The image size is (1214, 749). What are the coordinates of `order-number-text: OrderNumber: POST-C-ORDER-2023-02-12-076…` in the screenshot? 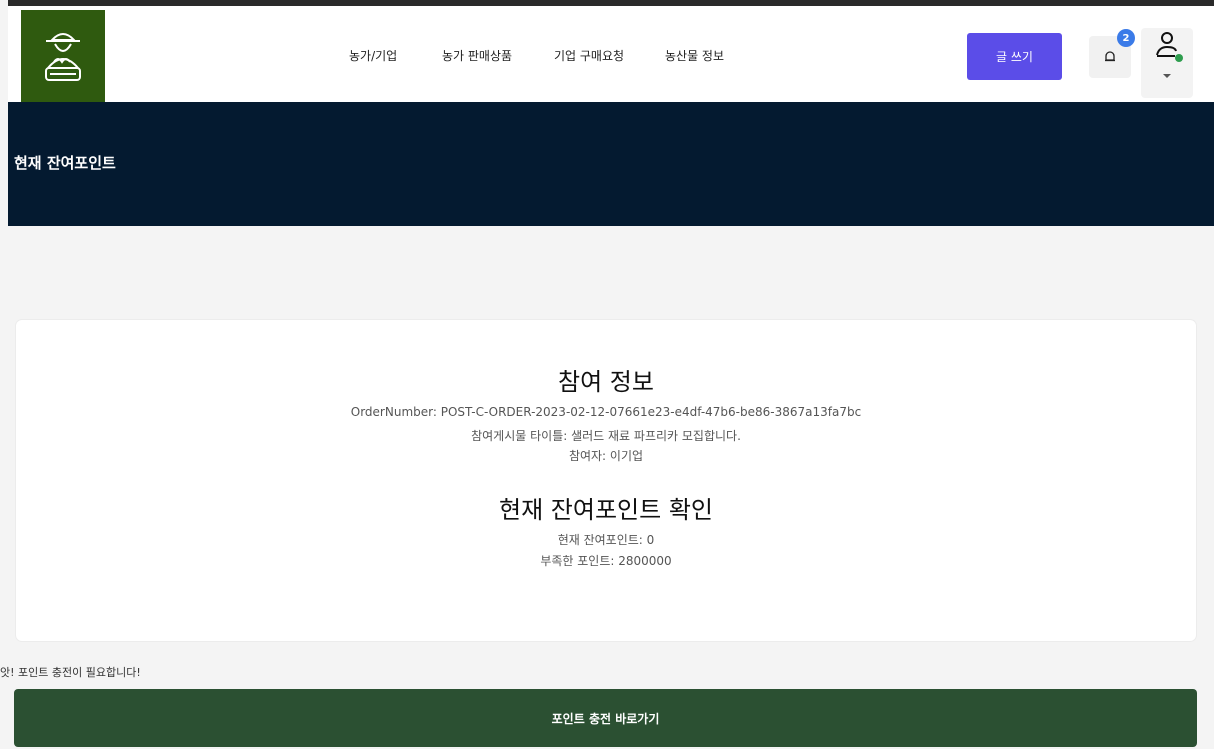 It's located at (606, 412).